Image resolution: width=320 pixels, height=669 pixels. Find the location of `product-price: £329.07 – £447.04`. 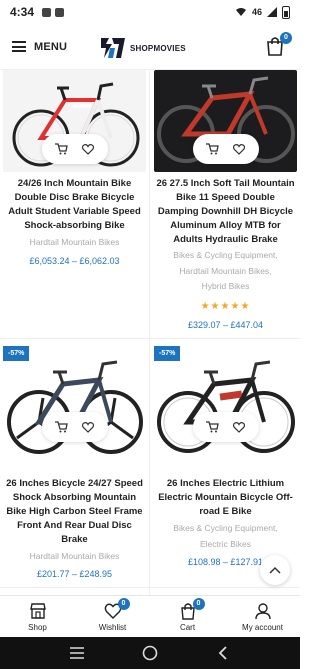

product-price: £329.07 – £447.04 is located at coordinates (225, 325).